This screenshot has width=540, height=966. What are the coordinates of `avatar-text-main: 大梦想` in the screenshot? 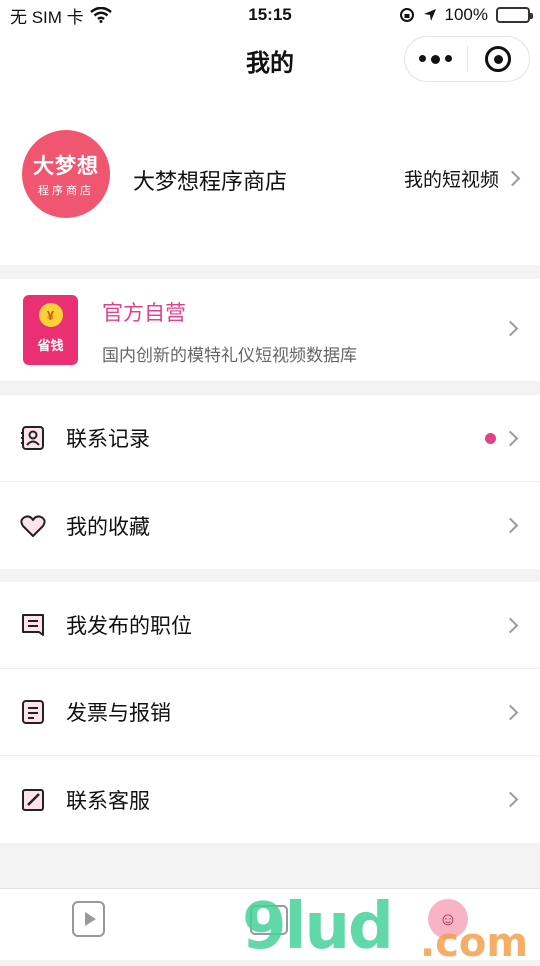 It's located at (66, 166).